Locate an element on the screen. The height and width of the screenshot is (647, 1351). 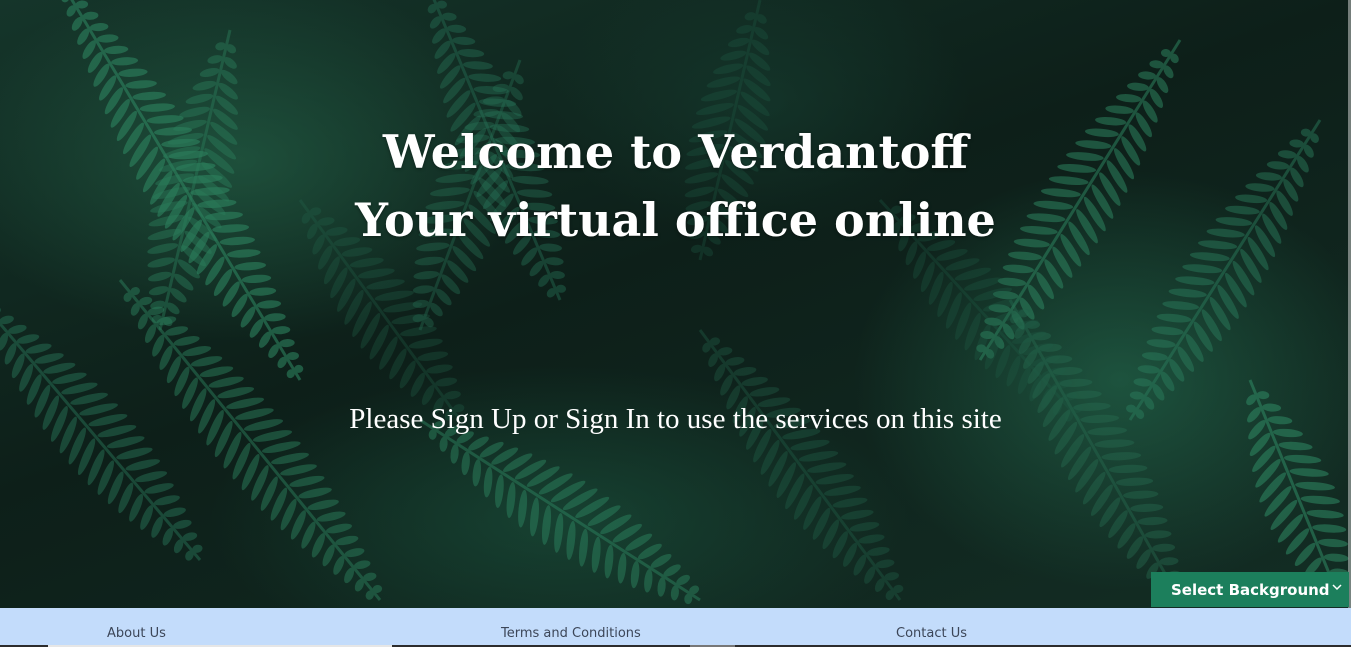
chevron-down-icon is located at coordinates (1337, 587).